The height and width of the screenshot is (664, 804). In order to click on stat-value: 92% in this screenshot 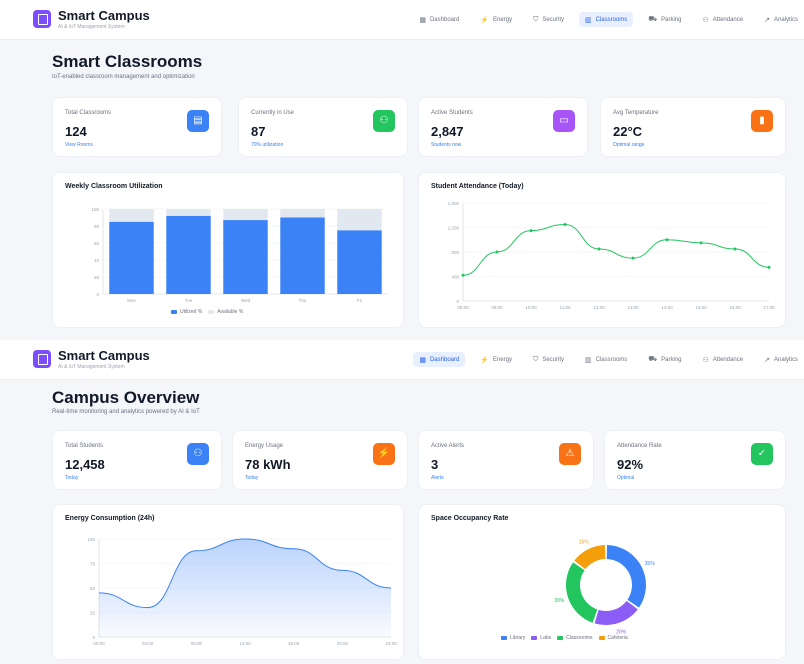, I will do `click(630, 464)`.